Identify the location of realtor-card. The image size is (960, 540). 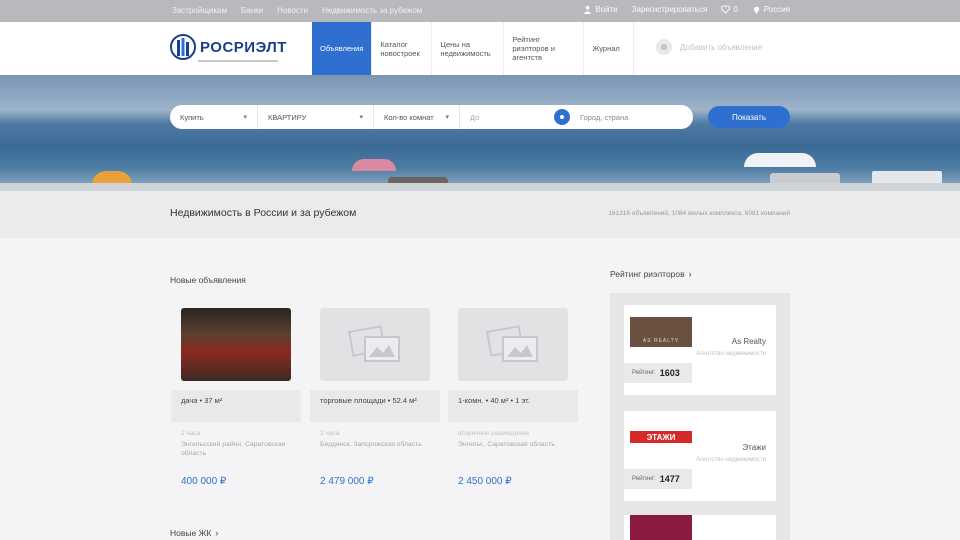
(700, 527).